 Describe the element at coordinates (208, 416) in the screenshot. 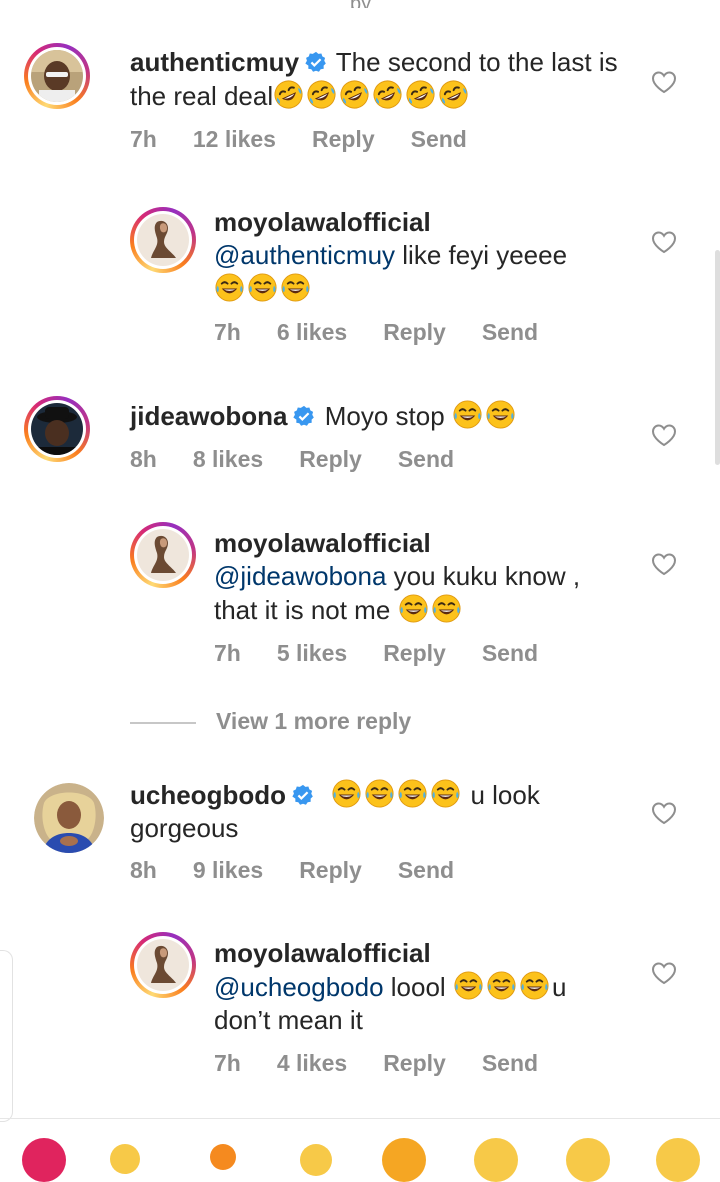

I see `comment-username: jideawobona` at that location.